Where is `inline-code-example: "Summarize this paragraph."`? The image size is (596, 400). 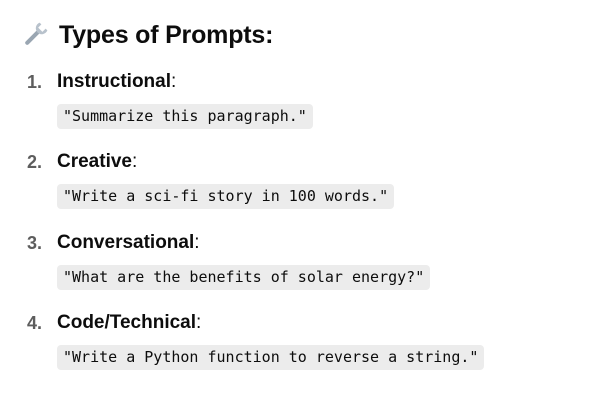 inline-code-example: "Summarize this paragraph." is located at coordinates (185, 116).